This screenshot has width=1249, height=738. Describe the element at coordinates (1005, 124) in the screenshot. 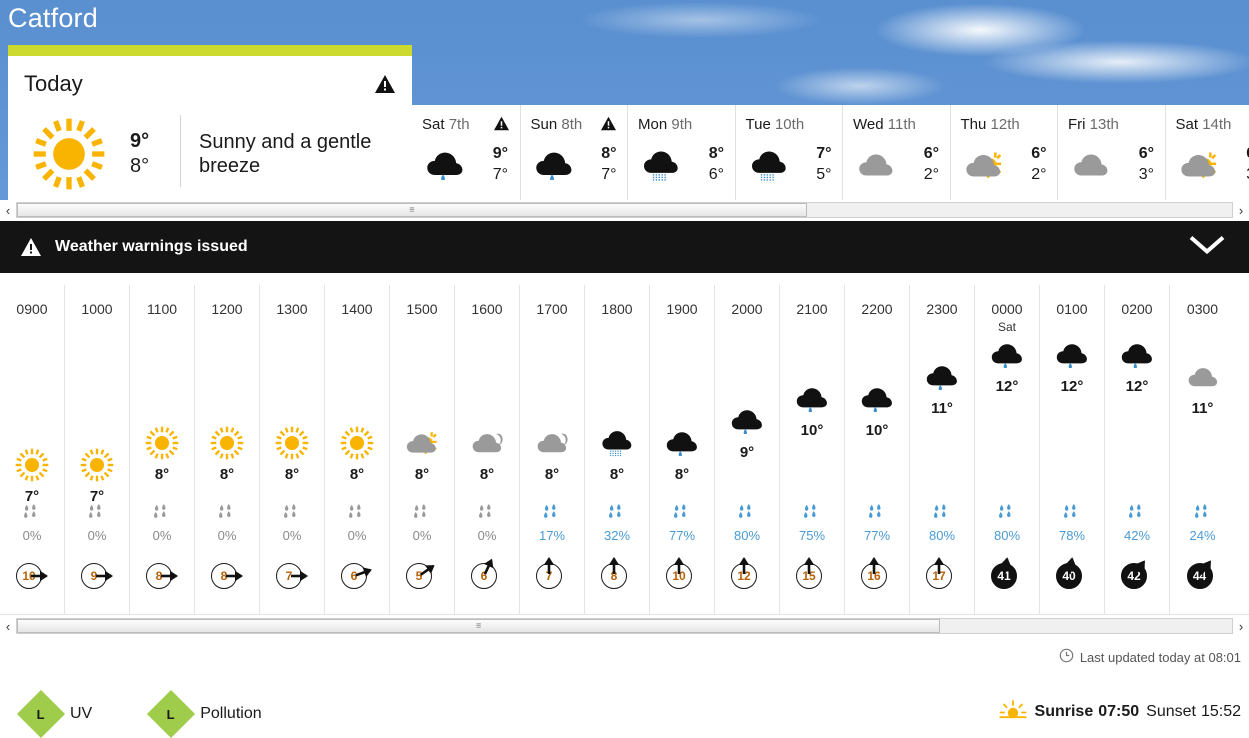

I see `day-date: 12th` at that location.